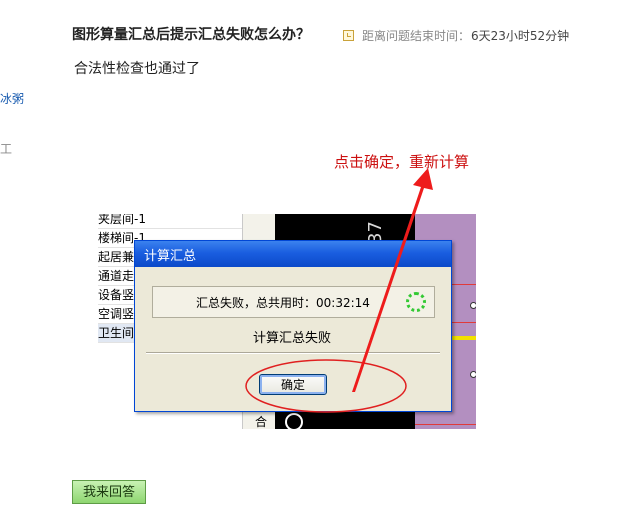 The width and height of the screenshot is (637, 505). What do you see at coordinates (137, 69) in the screenshot?
I see `question-body: 合法性检查也通过了` at bounding box center [137, 69].